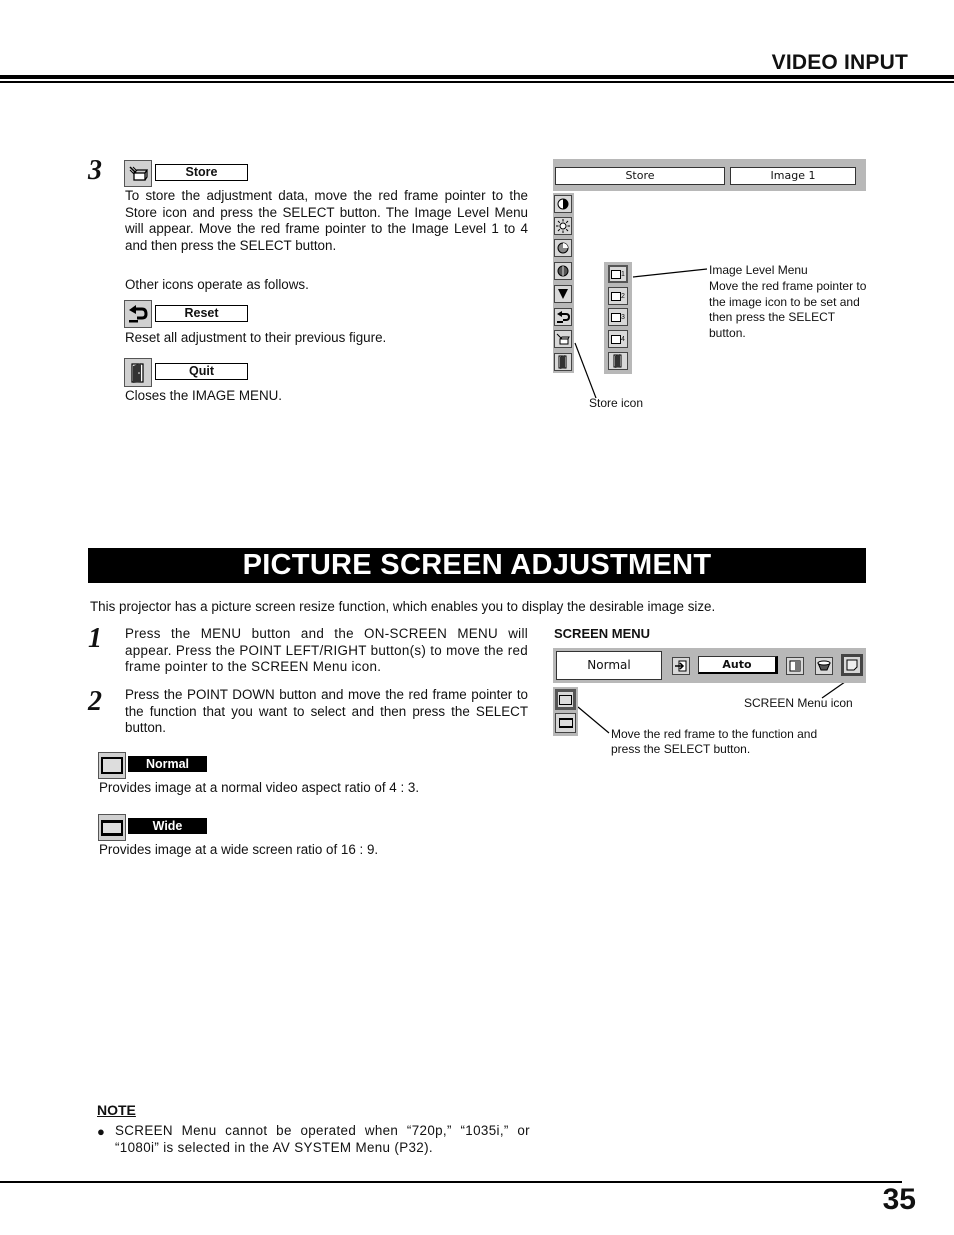  What do you see at coordinates (565, 711) in the screenshot?
I see `screen-menu-options-column` at bounding box center [565, 711].